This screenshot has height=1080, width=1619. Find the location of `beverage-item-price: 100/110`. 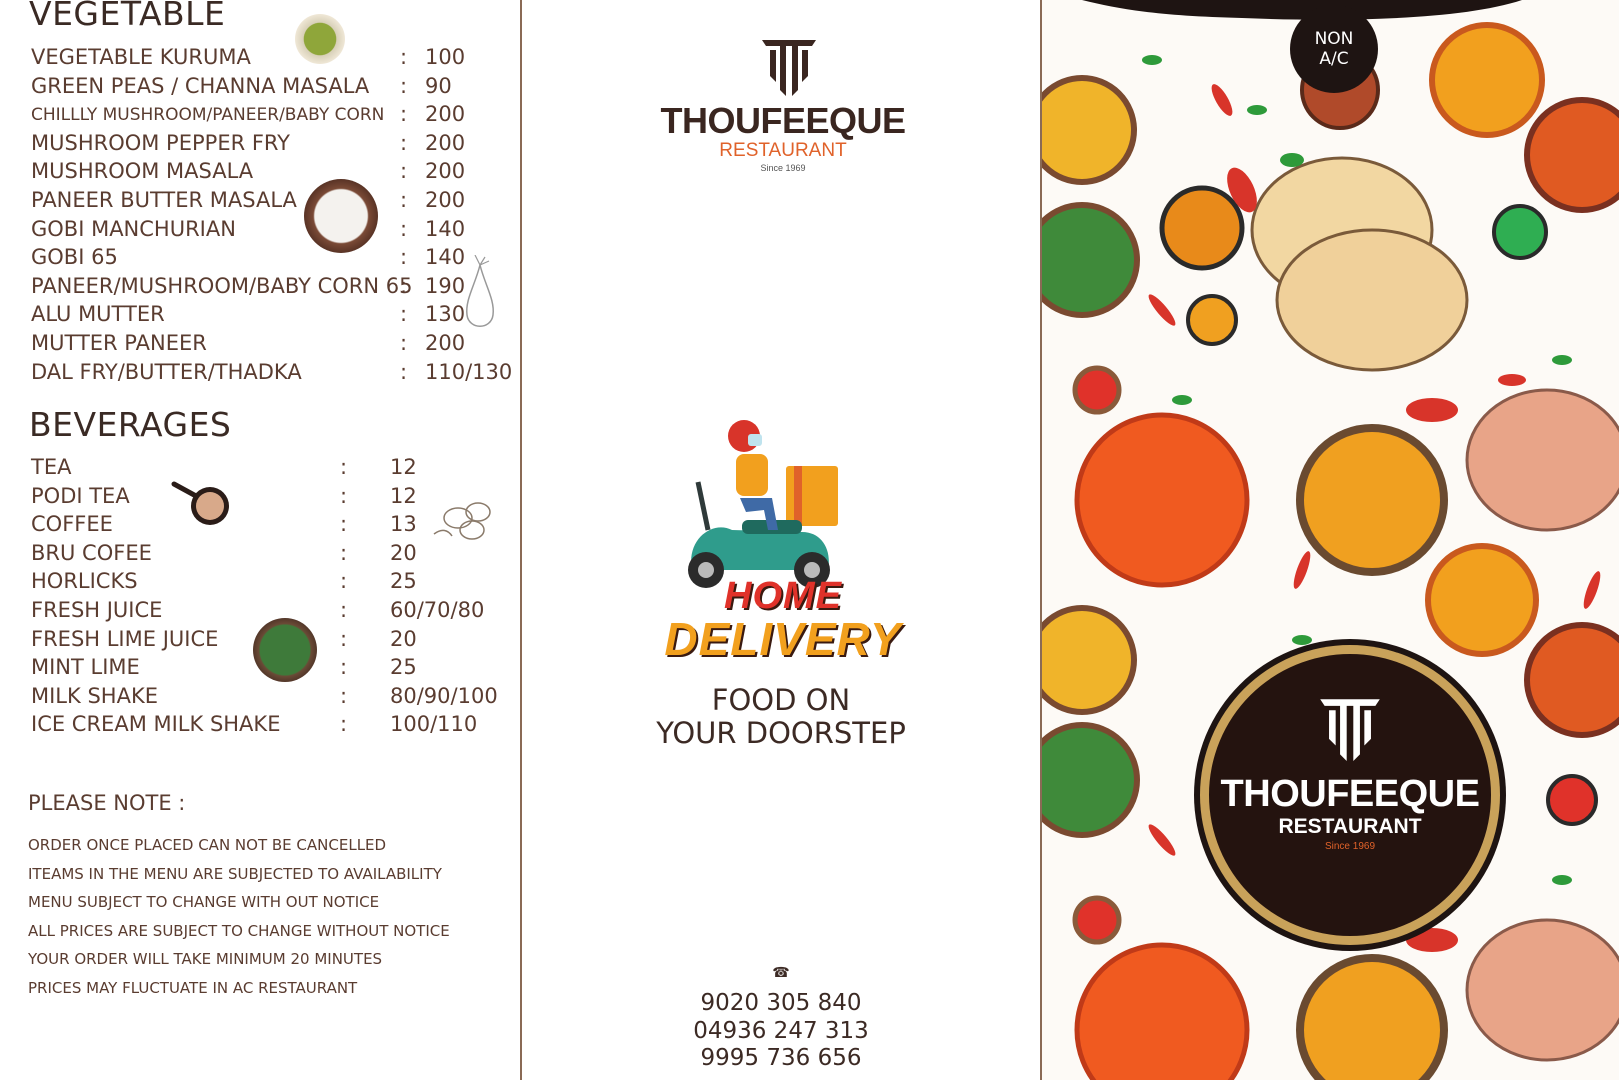

beverage-item-price: 100/110 is located at coordinates (434, 724).